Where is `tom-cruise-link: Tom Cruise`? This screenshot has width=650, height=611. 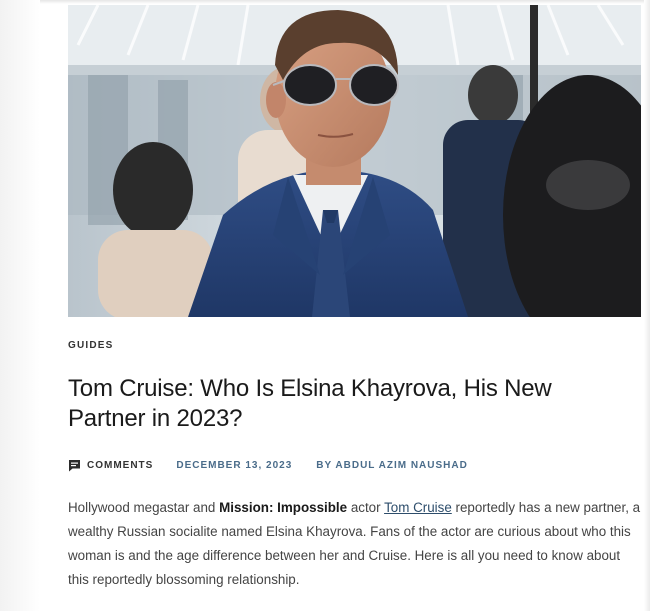 tom-cruise-link: Tom Cruise is located at coordinates (418, 507).